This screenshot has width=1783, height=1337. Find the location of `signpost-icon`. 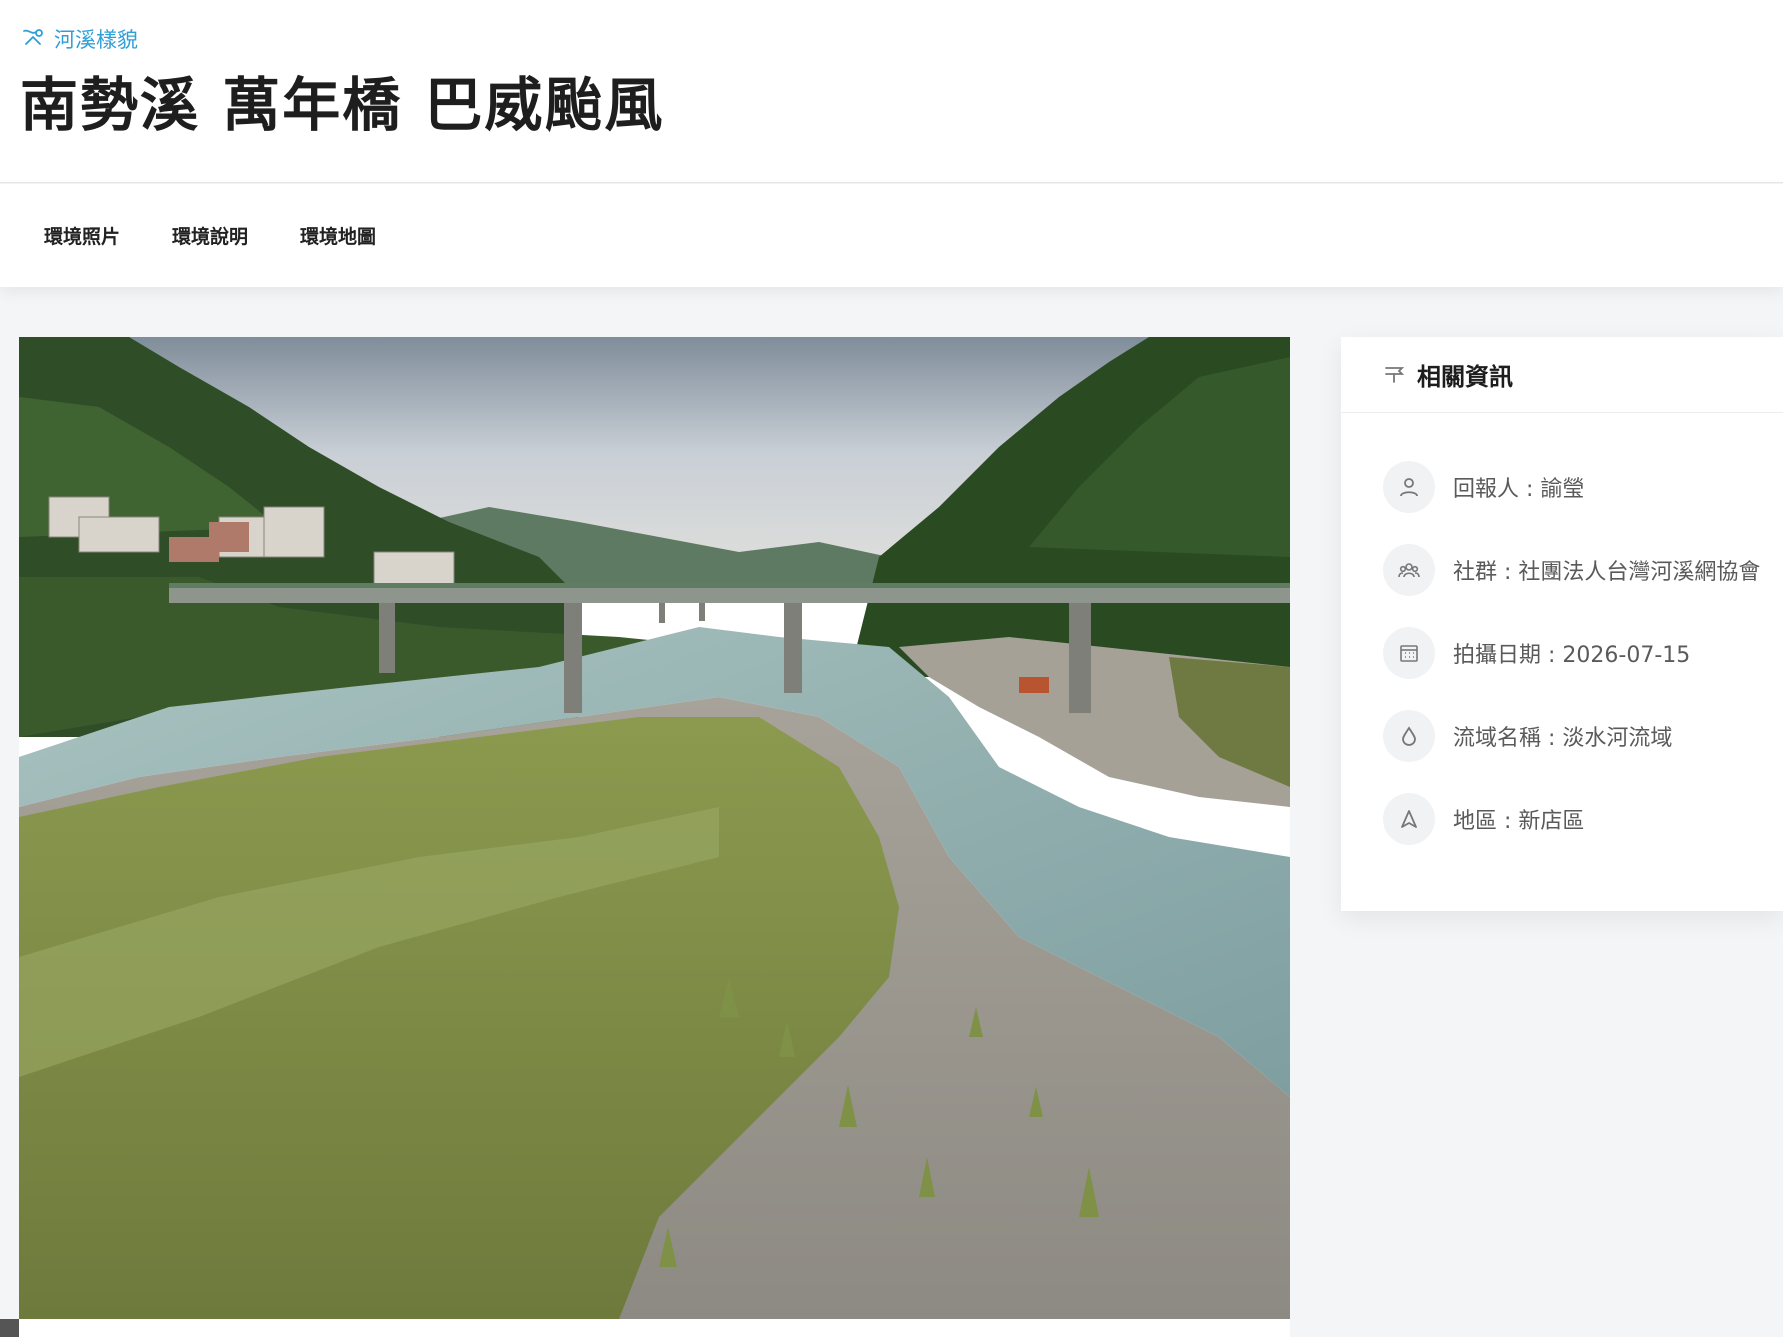

signpost-icon is located at coordinates (1394, 375).